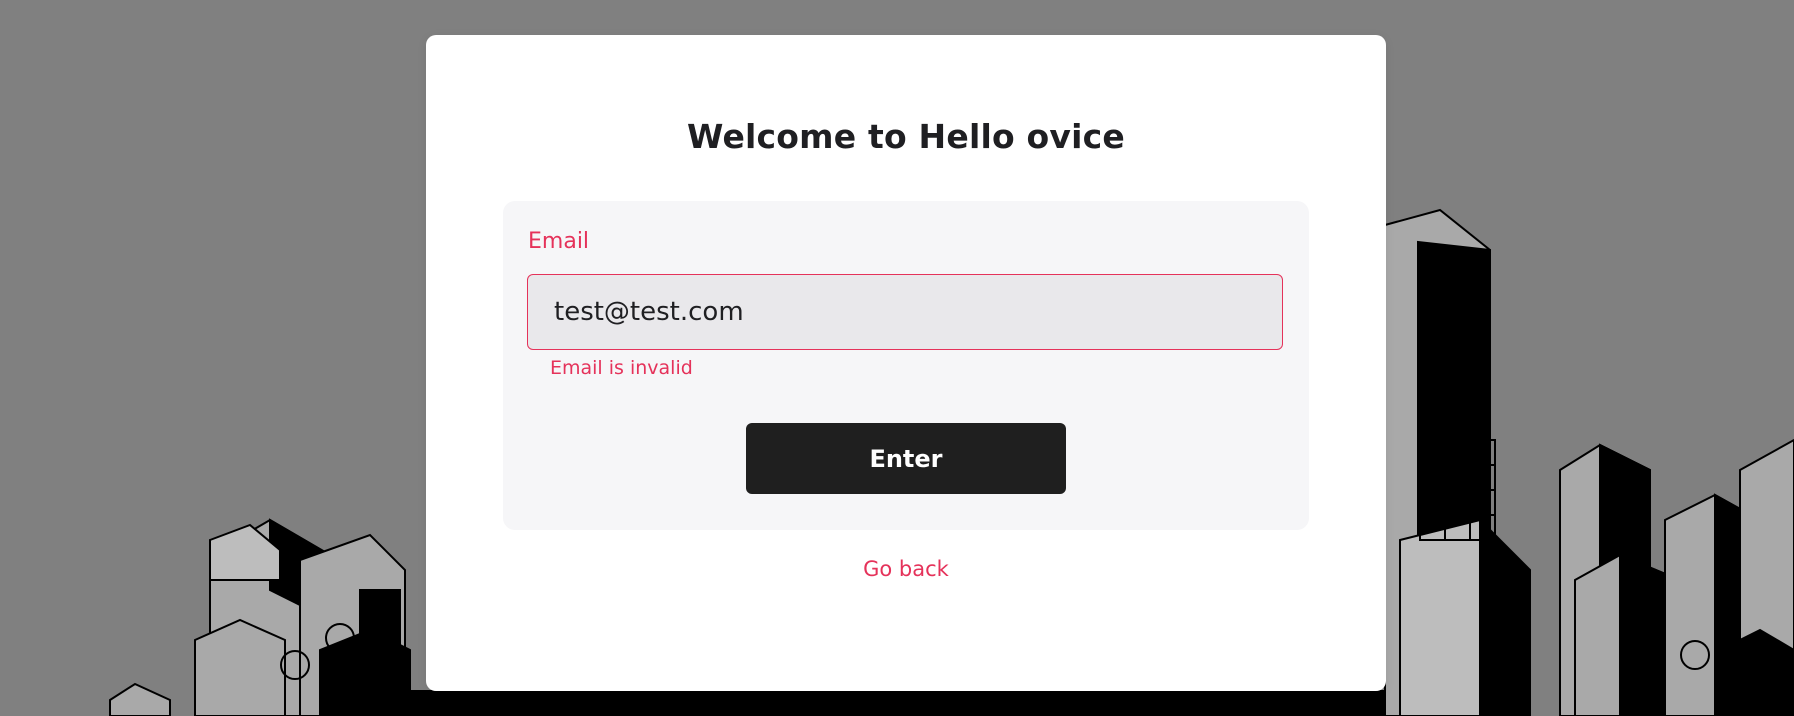 The width and height of the screenshot is (1794, 716). I want to click on dialog-title: Welcome to Hello ovice, so click(906, 136).